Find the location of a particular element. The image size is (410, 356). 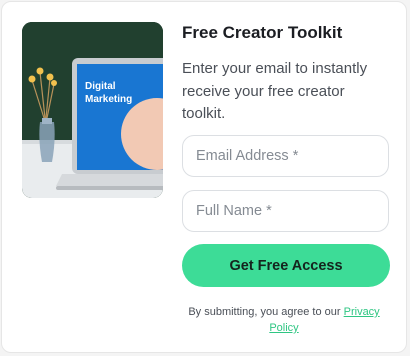

screen-title-line2: Marketing is located at coordinates (108, 99).